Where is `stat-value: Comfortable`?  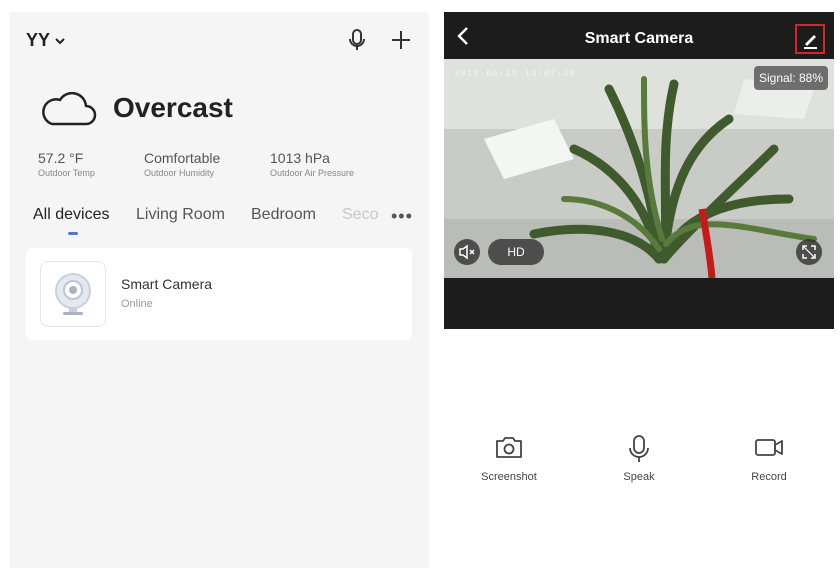 stat-value: Comfortable is located at coordinates (182, 158).